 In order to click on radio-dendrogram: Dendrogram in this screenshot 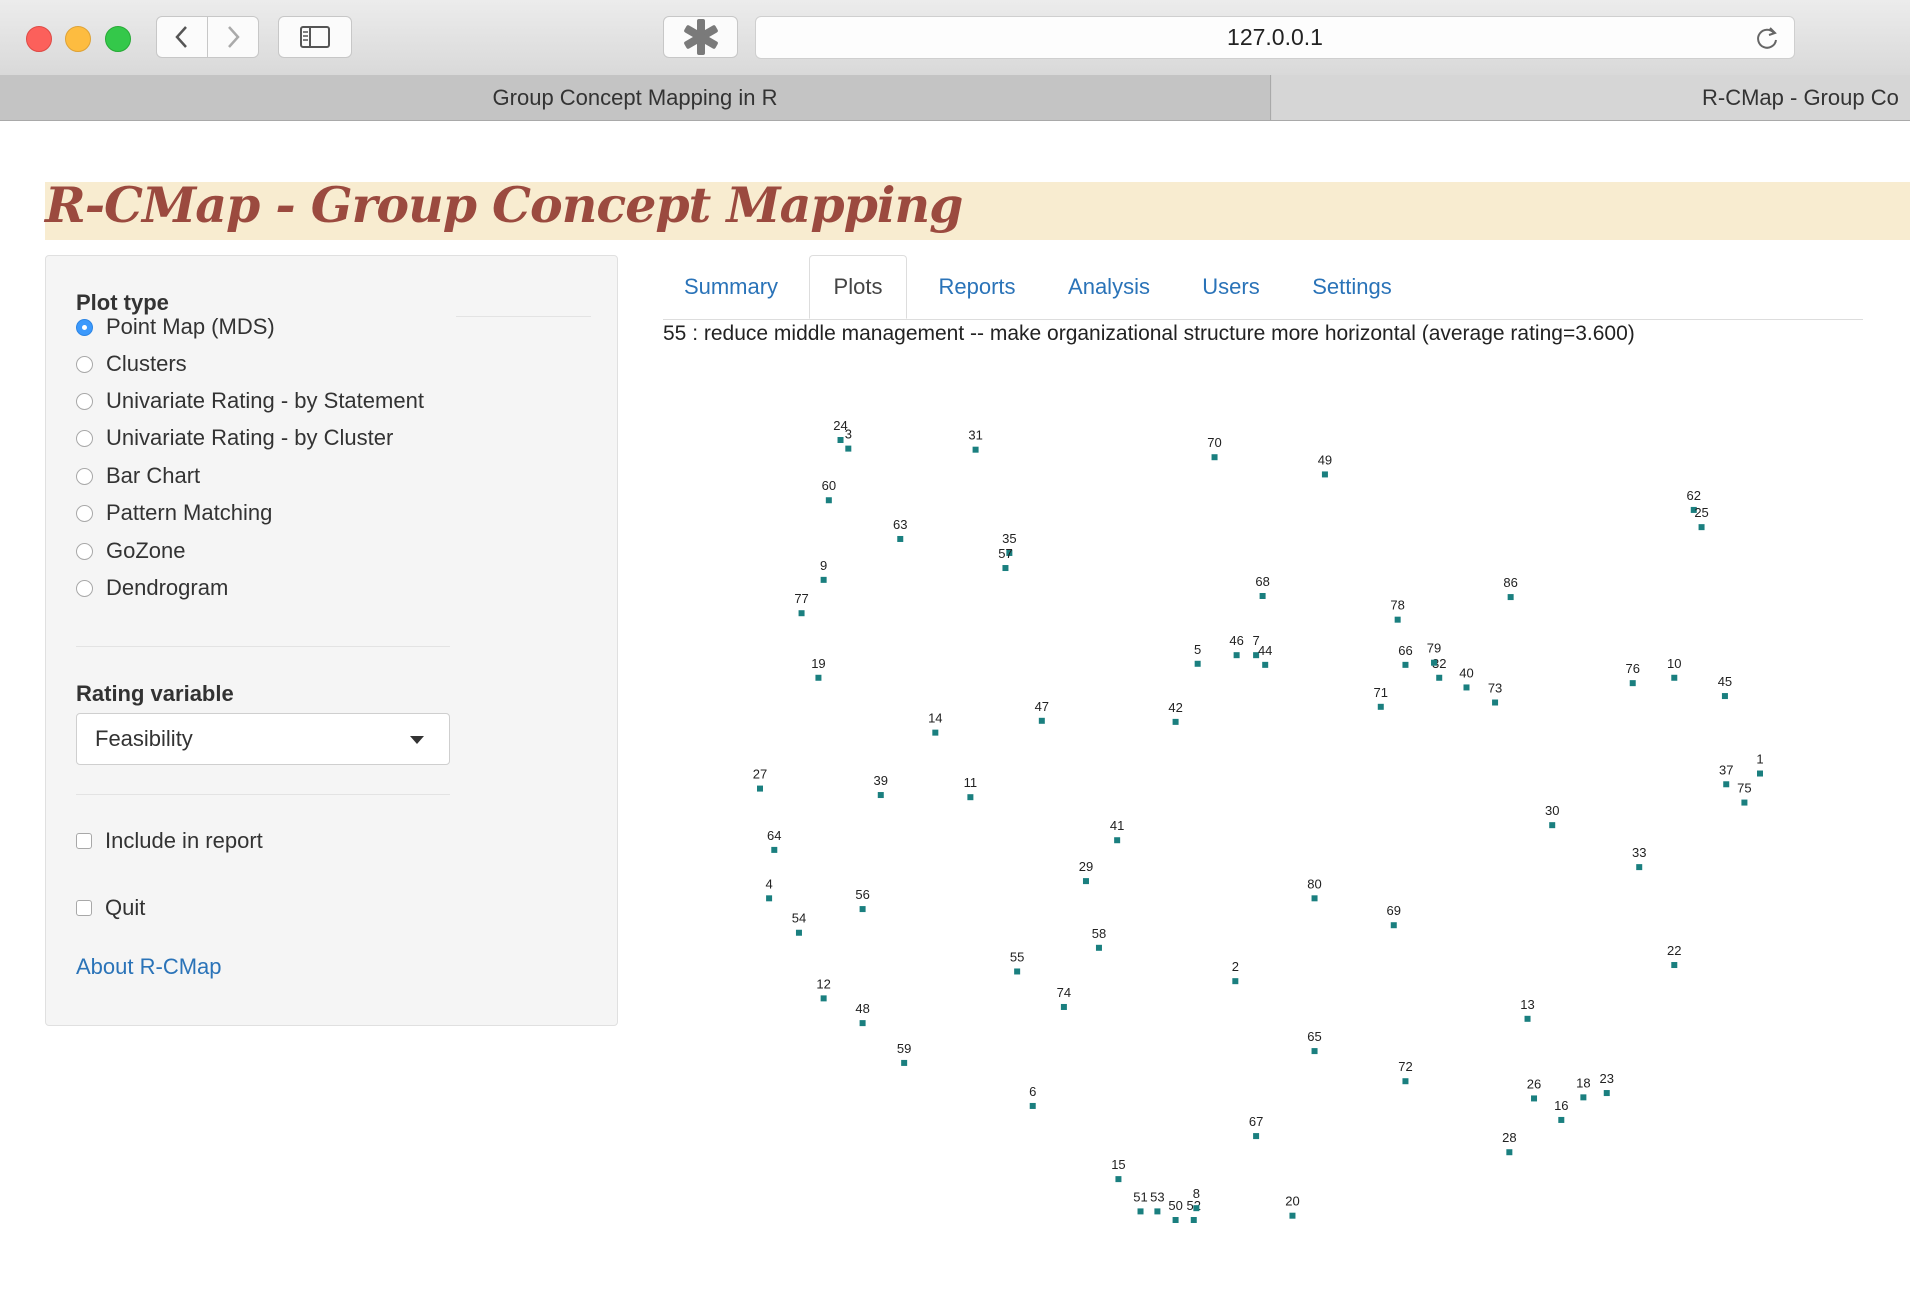, I will do `click(152, 588)`.